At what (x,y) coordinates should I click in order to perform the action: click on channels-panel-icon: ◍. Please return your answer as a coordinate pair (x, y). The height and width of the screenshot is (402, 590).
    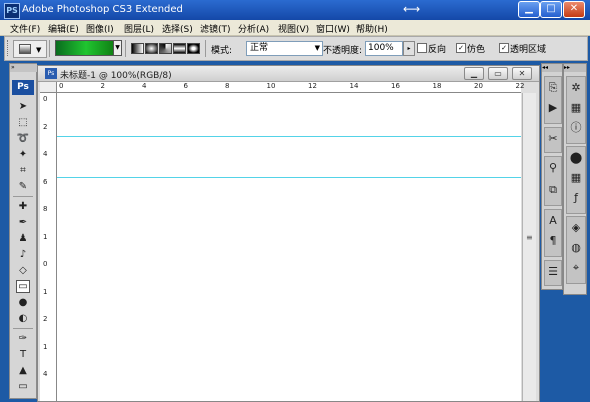
    Looking at the image, I should click on (576, 248).